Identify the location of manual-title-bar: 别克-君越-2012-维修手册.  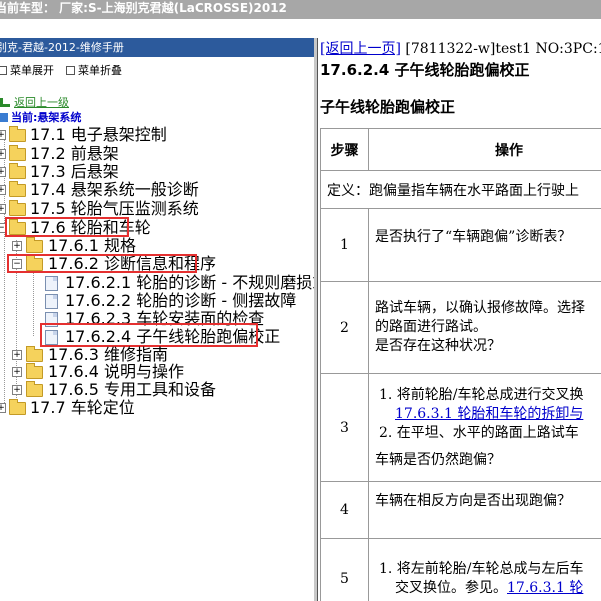
(157, 47).